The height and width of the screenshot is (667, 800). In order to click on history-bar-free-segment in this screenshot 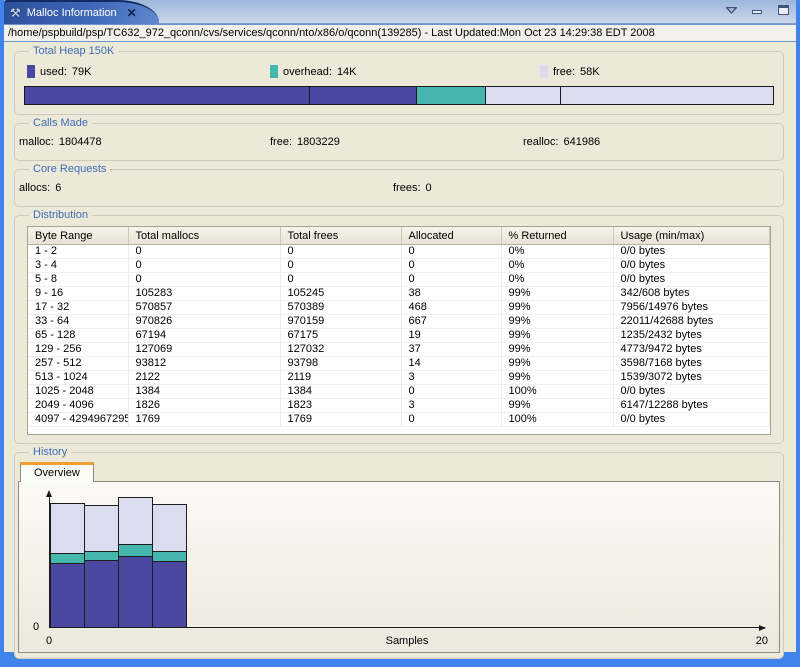, I will do `click(67, 529)`.